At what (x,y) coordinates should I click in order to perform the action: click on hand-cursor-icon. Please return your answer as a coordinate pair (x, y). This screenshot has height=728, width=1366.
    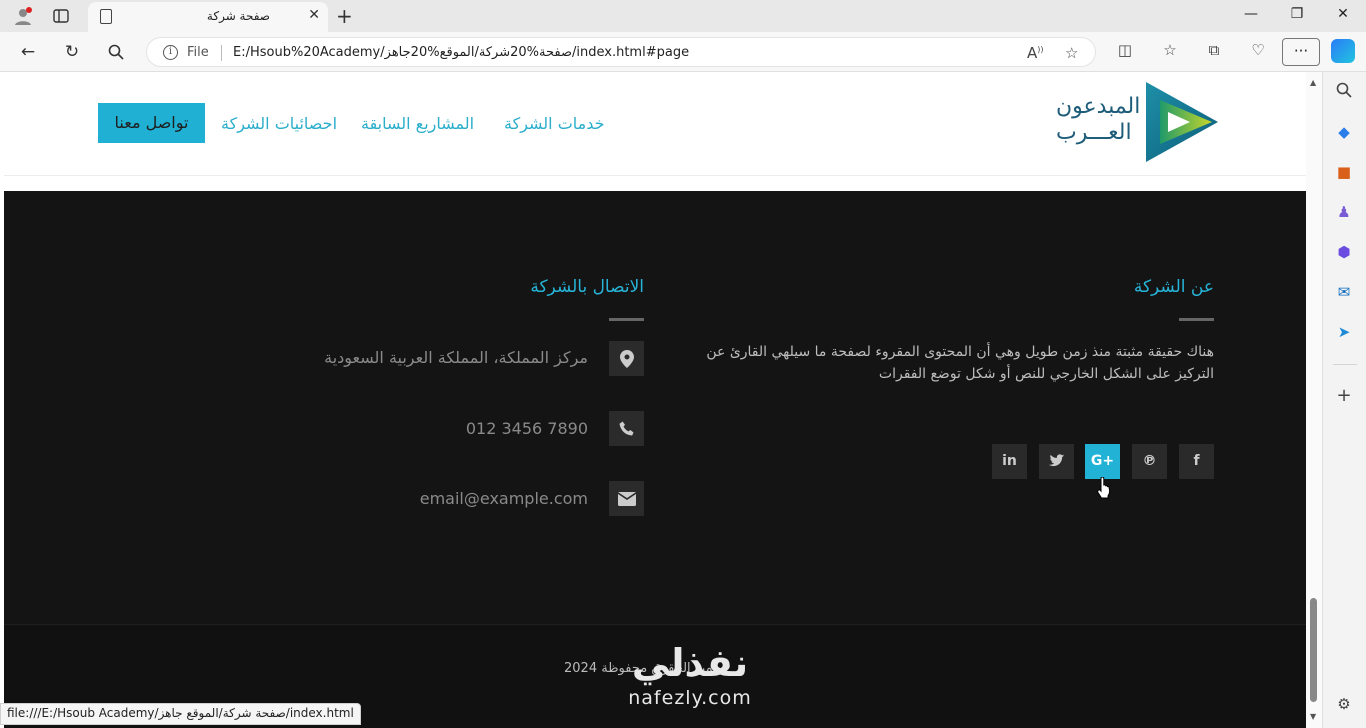
    Looking at the image, I should click on (1104, 488).